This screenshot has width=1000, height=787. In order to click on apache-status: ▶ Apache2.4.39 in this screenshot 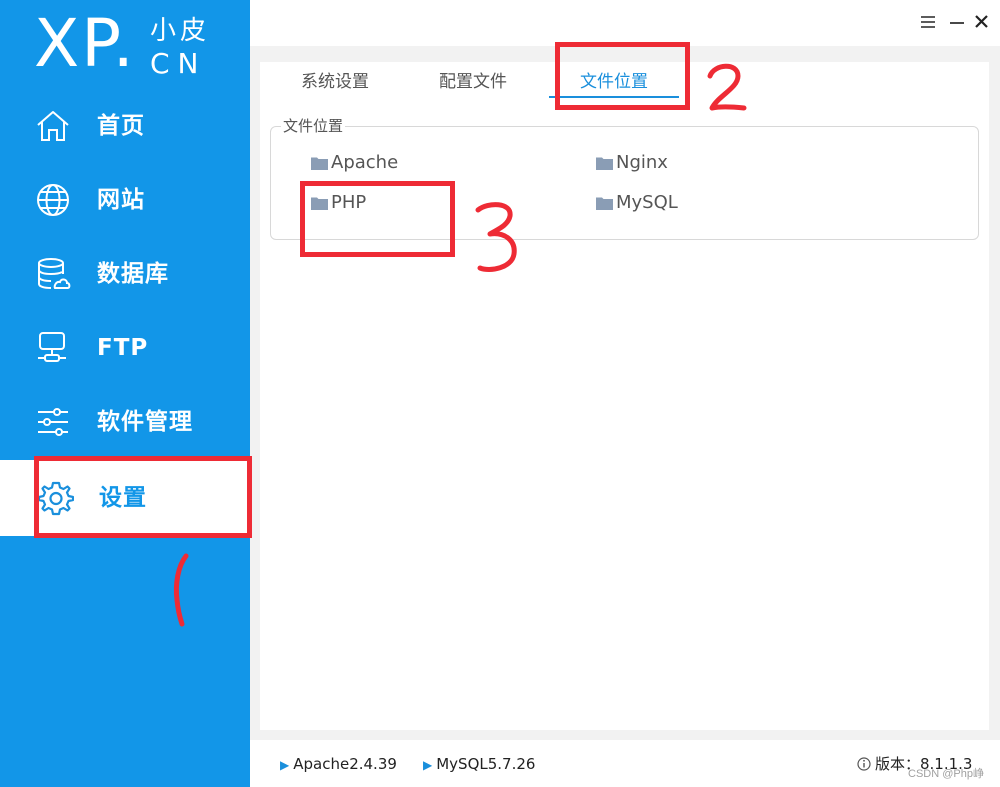, I will do `click(338, 764)`.